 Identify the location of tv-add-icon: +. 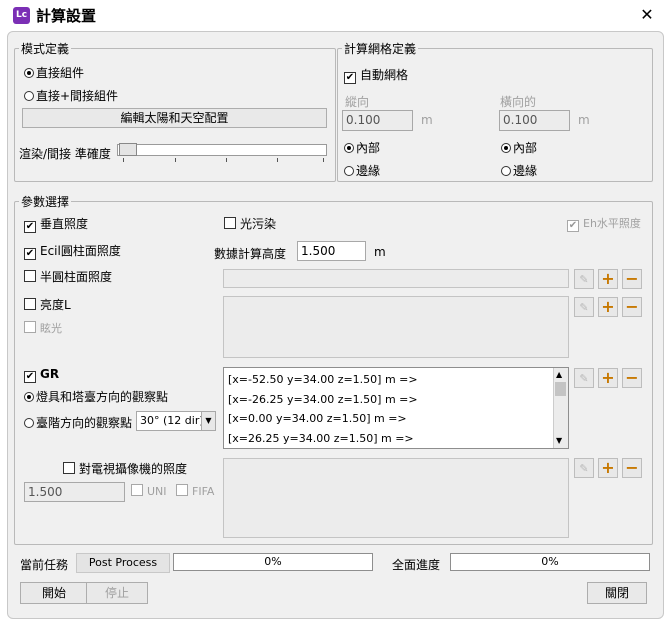
(608, 468).